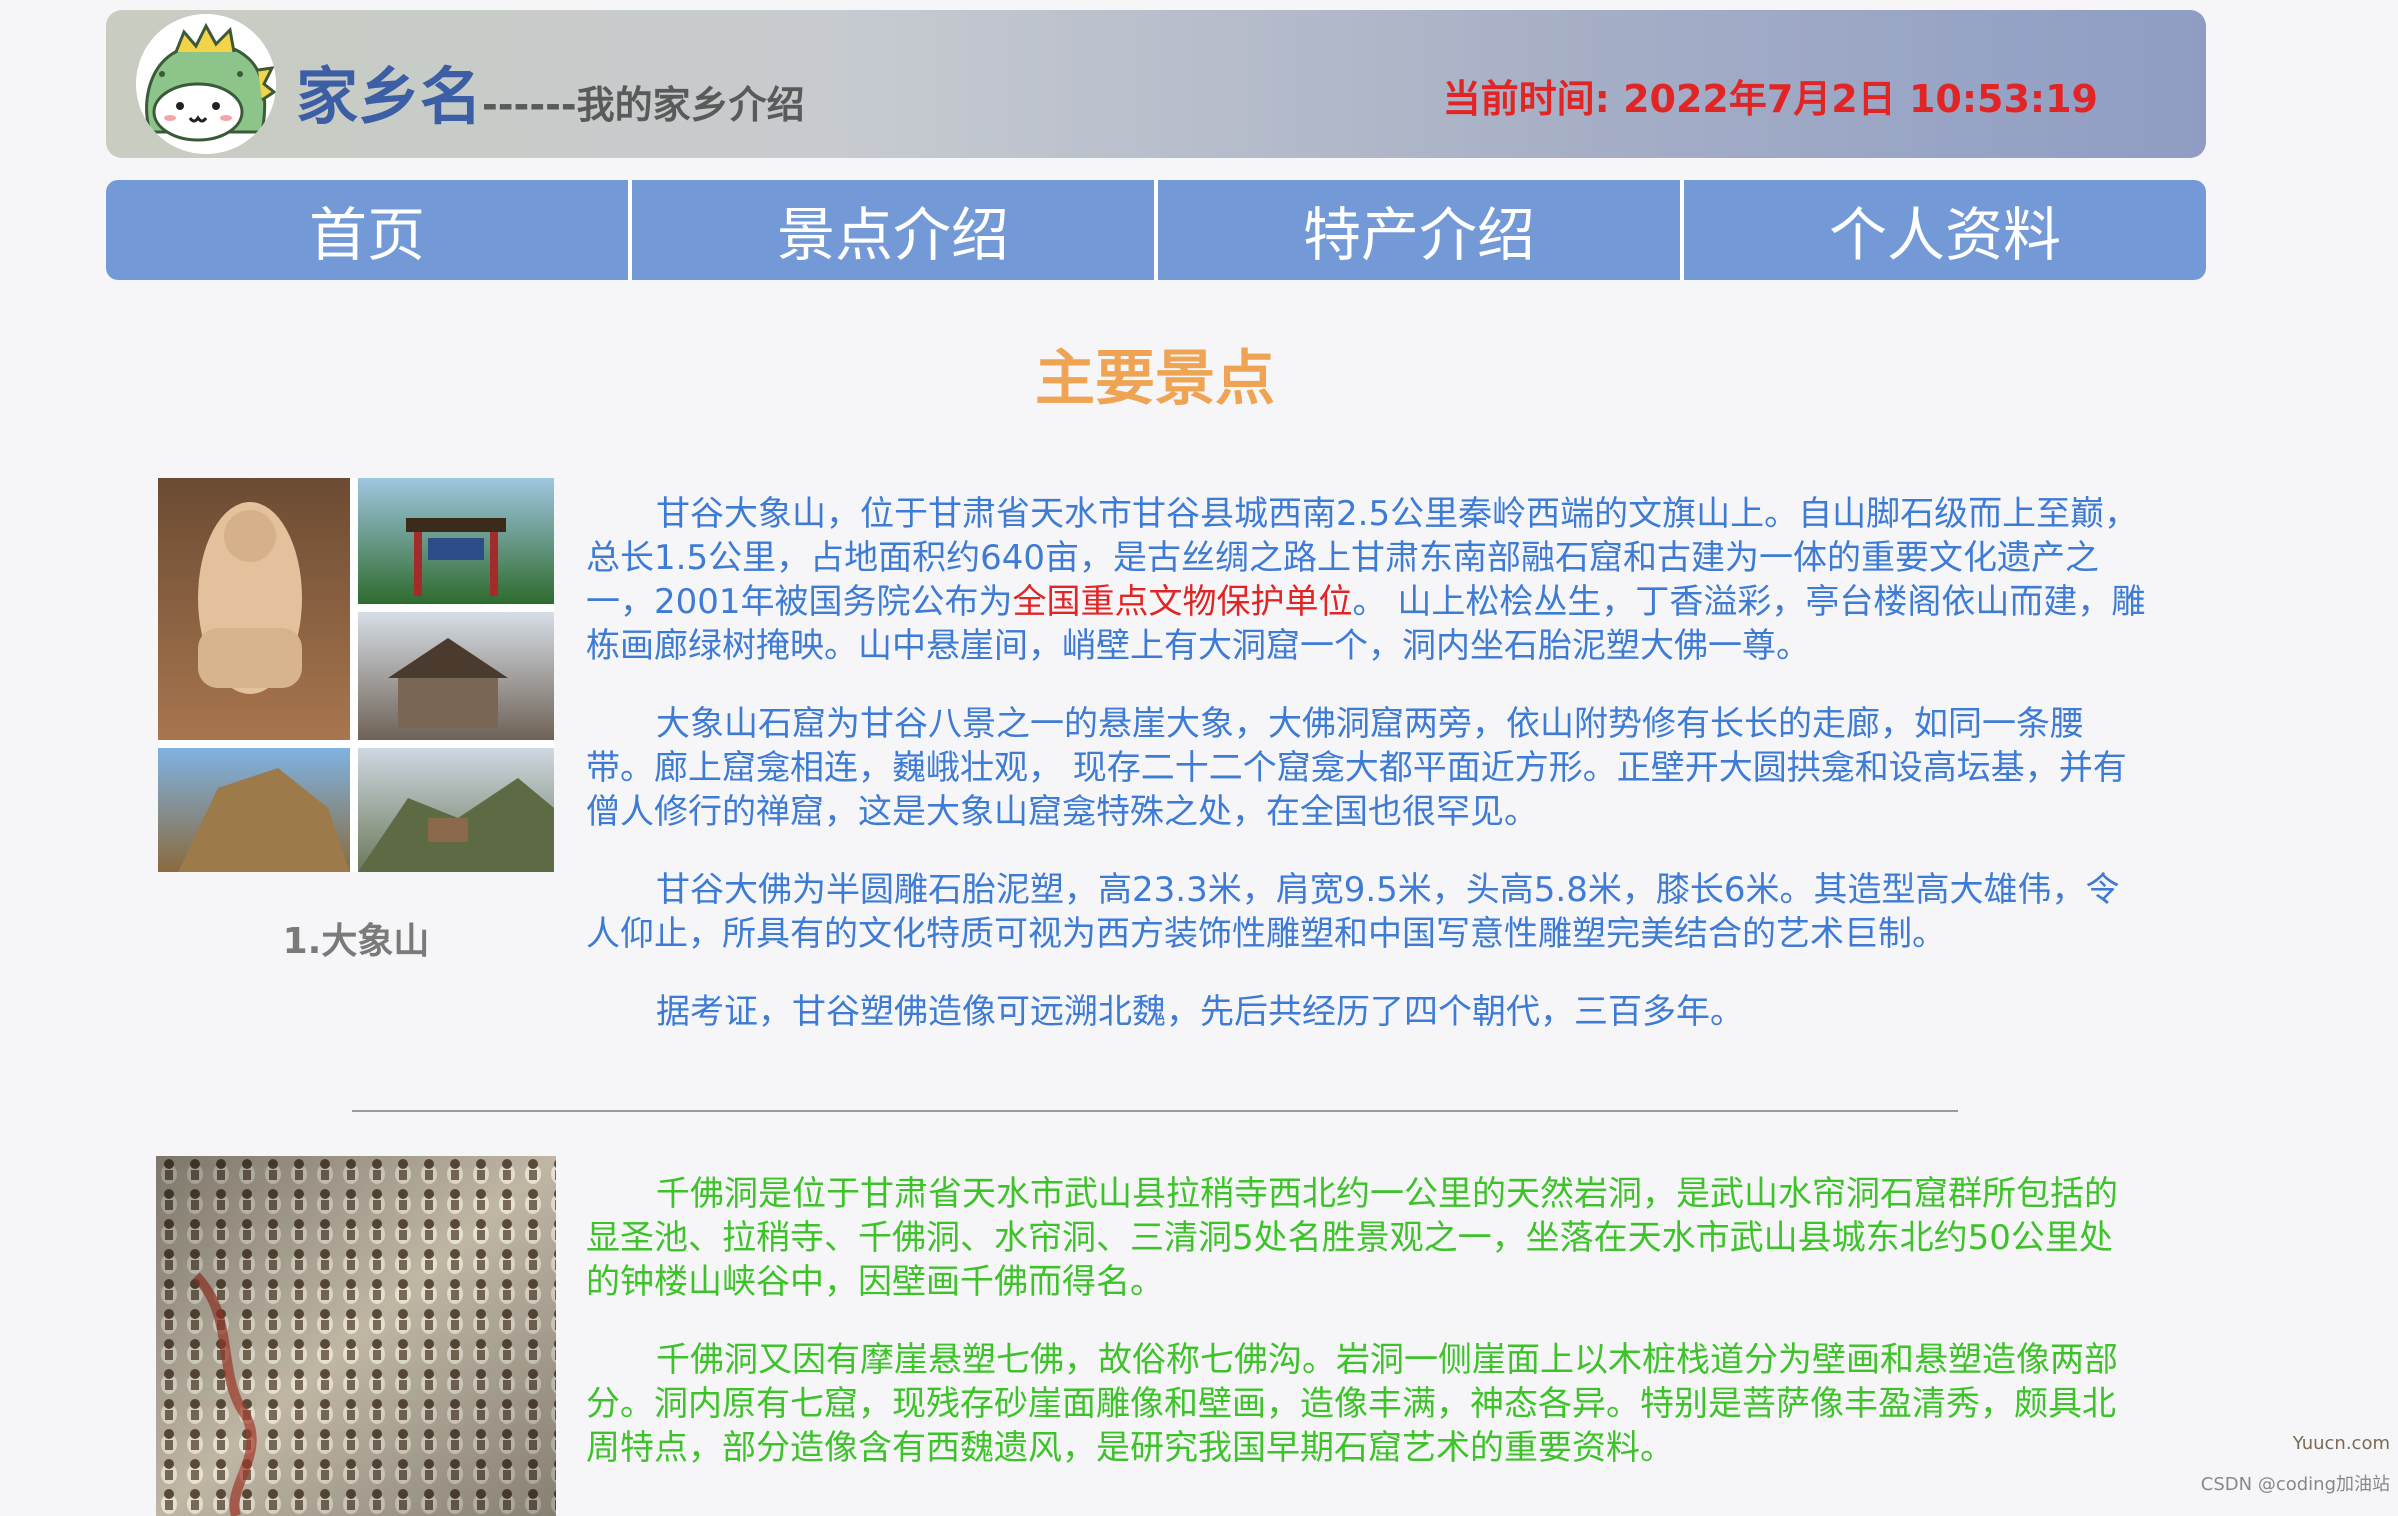  Describe the element at coordinates (356, 941) in the screenshot. I see `spot-caption-daxiangshan: 1.大象山` at that location.